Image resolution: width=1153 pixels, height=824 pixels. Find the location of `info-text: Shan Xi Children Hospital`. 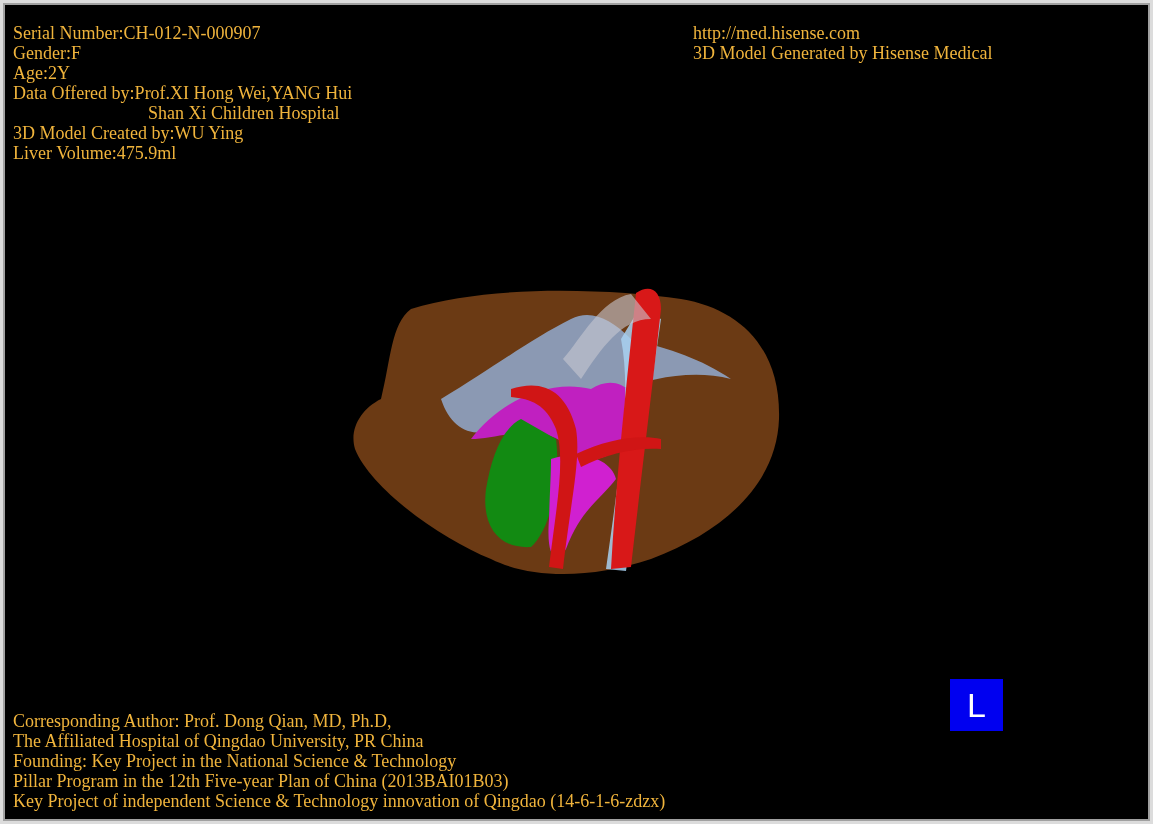

info-text: Shan Xi Children Hospital is located at coordinates (244, 113).